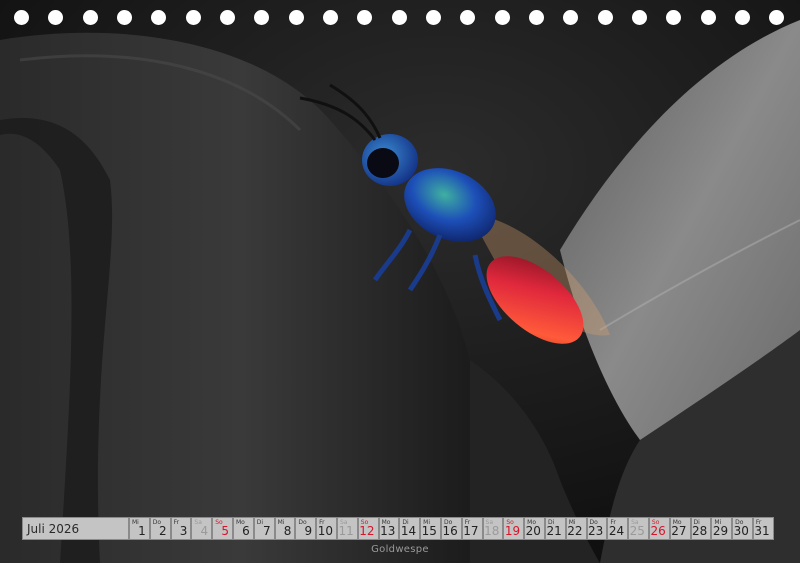 Image resolution: width=800 pixels, height=563 pixels. What do you see at coordinates (142, 531) in the screenshot?
I see `day-number: 1` at bounding box center [142, 531].